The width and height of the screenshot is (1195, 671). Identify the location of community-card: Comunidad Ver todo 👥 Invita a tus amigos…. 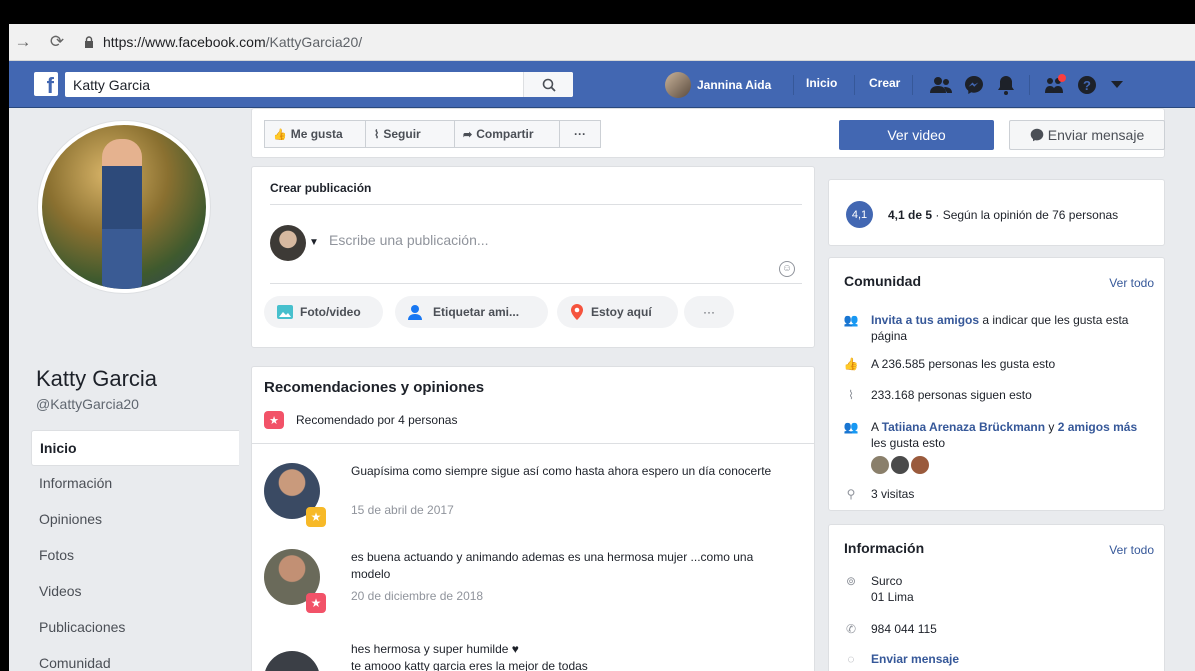
(996, 384).